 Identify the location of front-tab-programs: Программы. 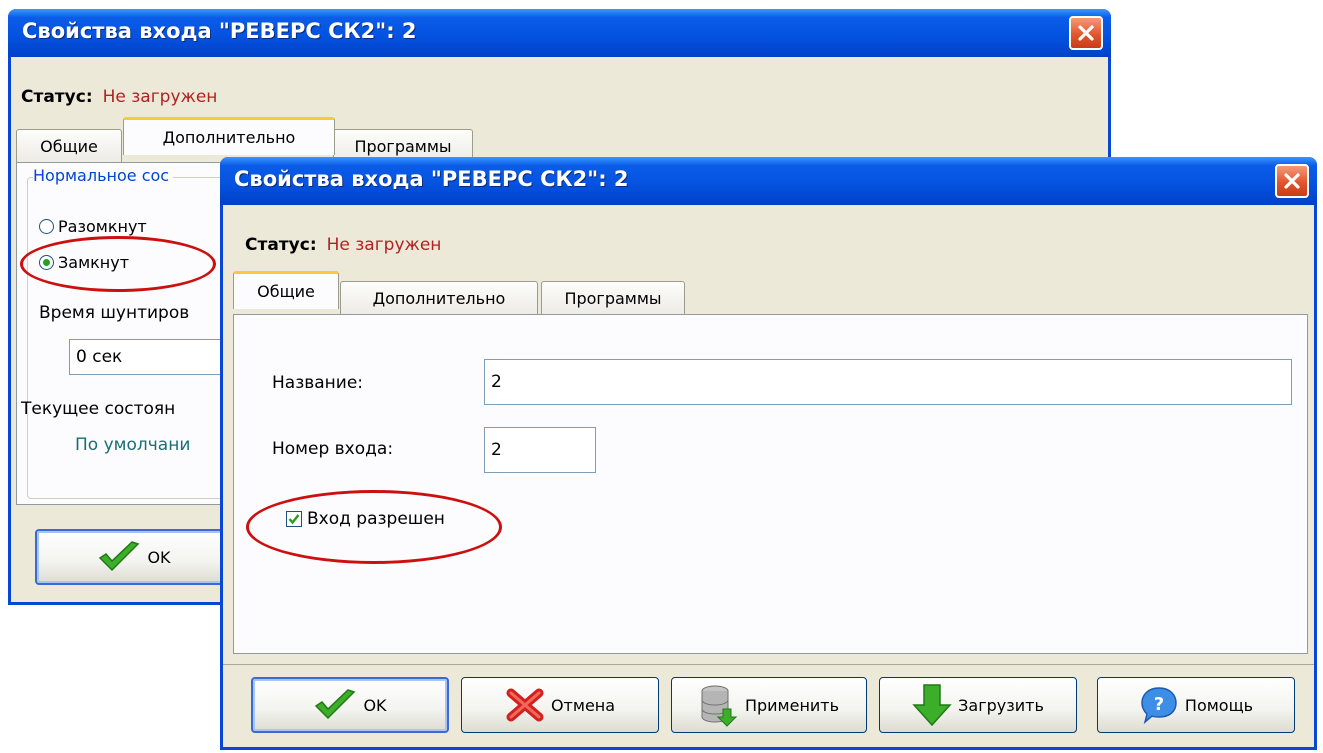
(613, 298).